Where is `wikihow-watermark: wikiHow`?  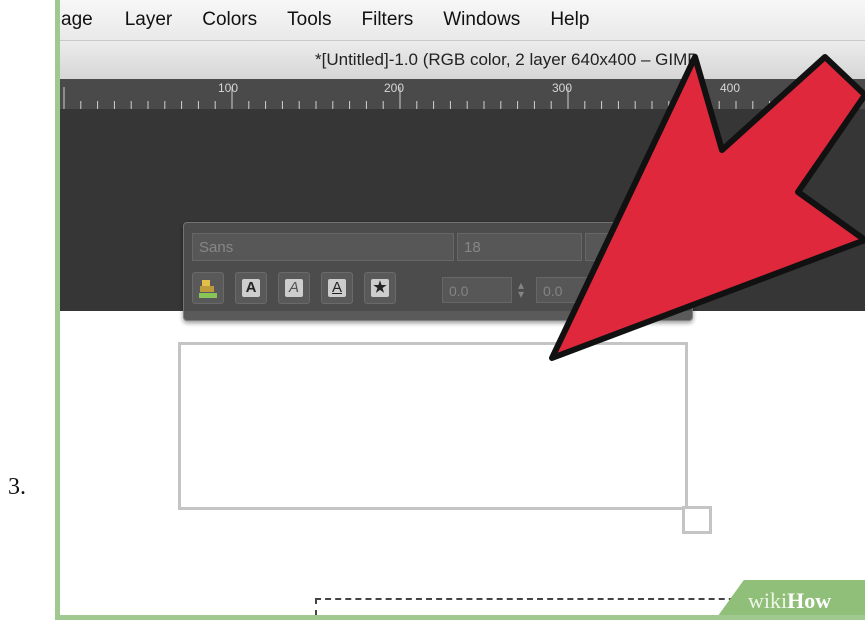
wikihow-watermark: wikiHow is located at coordinates (789, 601).